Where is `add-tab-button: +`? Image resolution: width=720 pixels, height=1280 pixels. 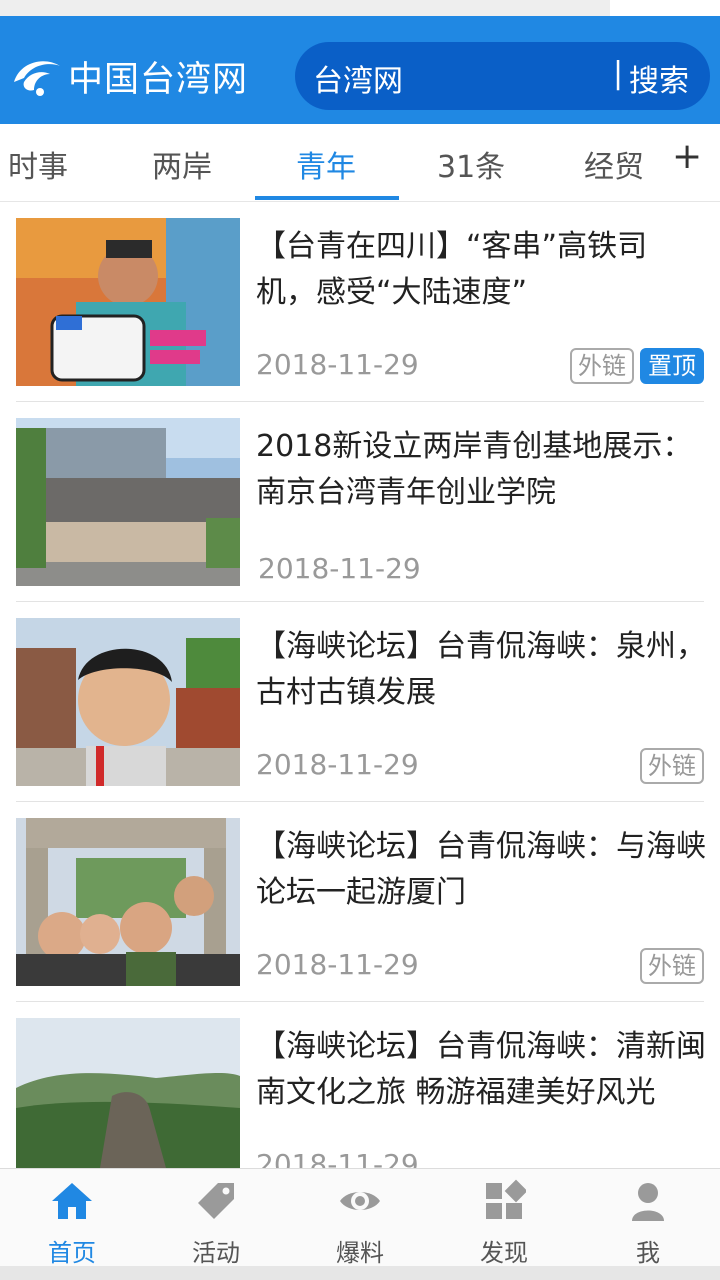
add-tab-button: + is located at coordinates (687, 156).